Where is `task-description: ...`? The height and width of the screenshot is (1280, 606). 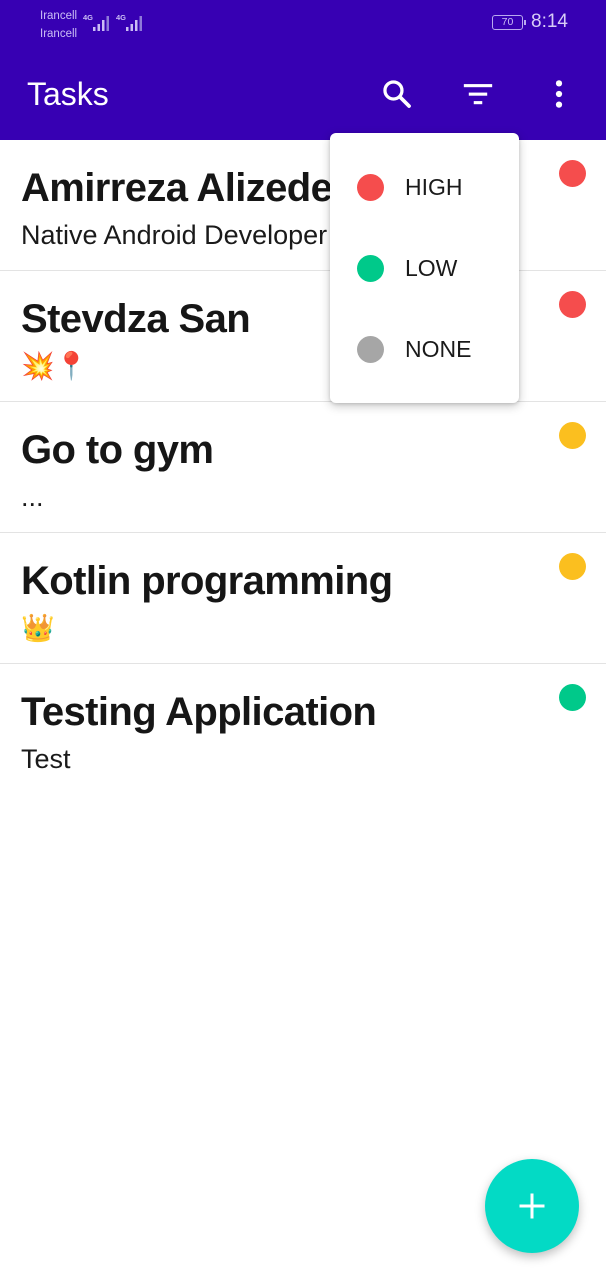
task-description: ... is located at coordinates (32, 497).